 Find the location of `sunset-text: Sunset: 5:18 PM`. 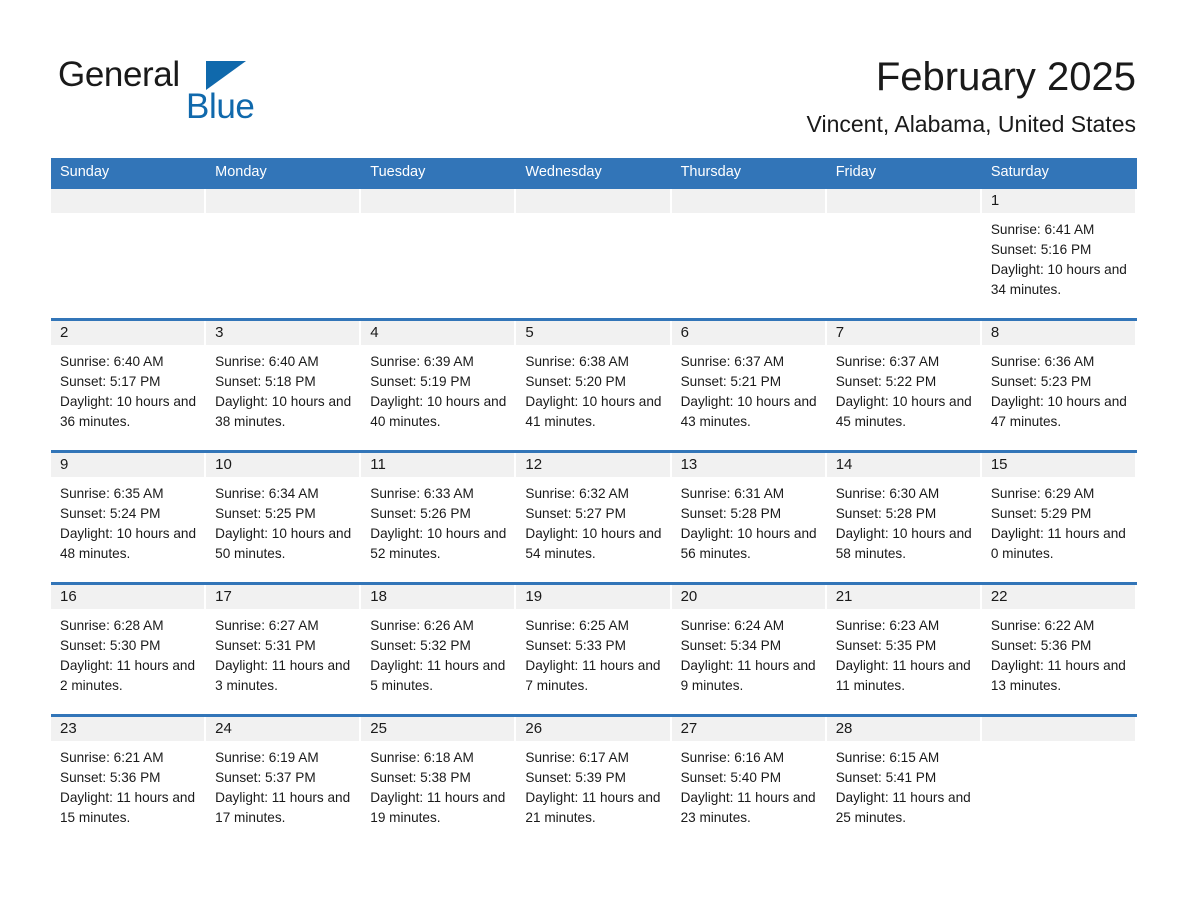

sunset-text: Sunset: 5:18 PM is located at coordinates (265, 381).